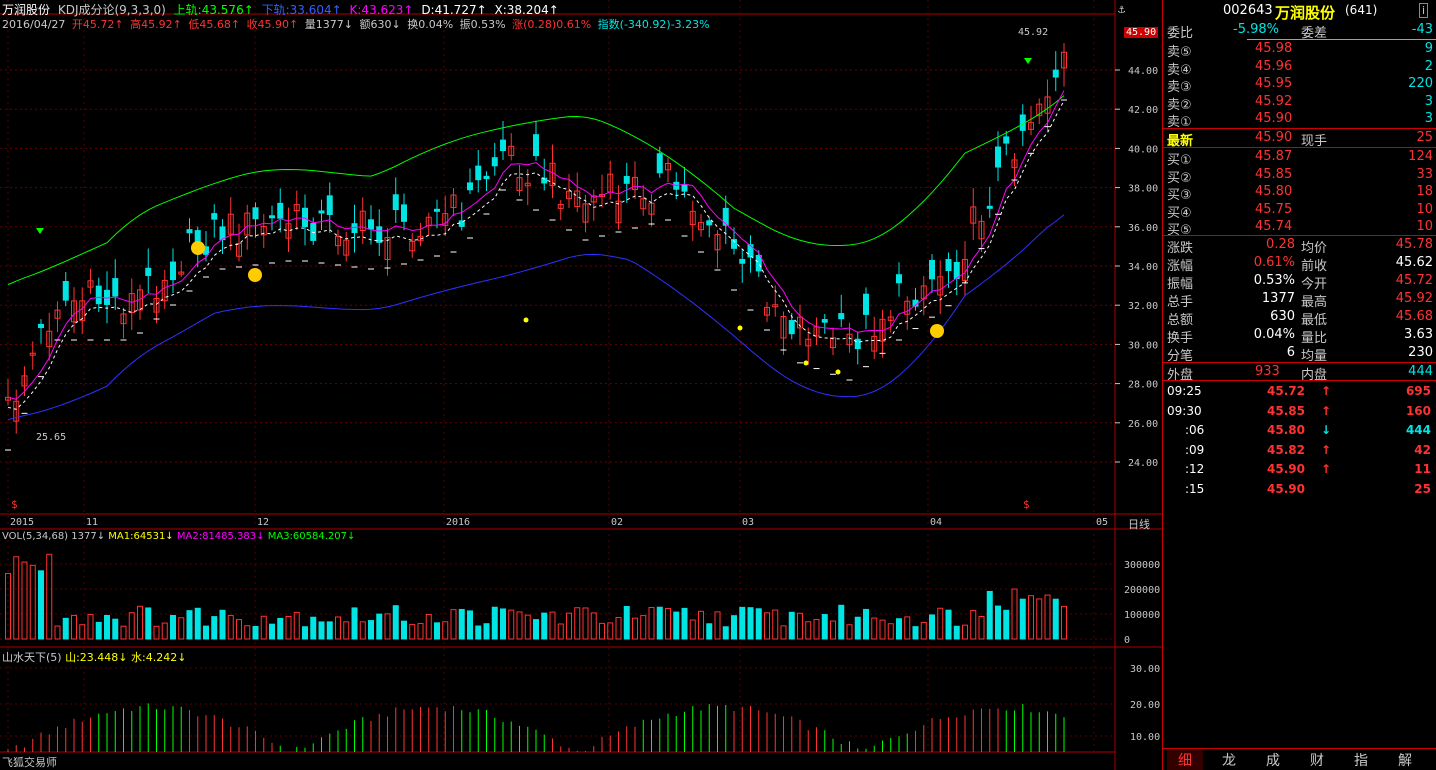  I want to click on bid-row: 买④ 45.75 10, so click(1299, 211).